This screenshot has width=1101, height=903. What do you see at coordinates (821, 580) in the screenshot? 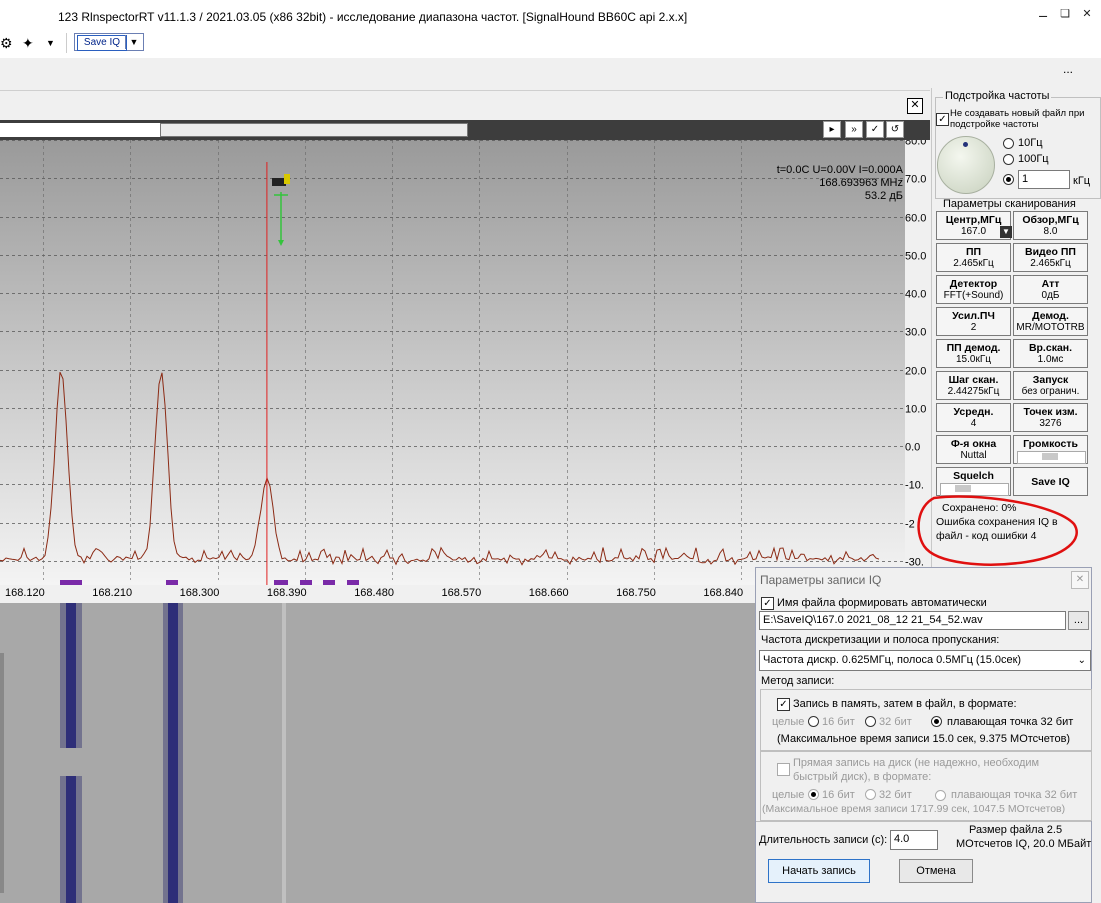
I see `dialog-title: Параметры записи IQ` at bounding box center [821, 580].